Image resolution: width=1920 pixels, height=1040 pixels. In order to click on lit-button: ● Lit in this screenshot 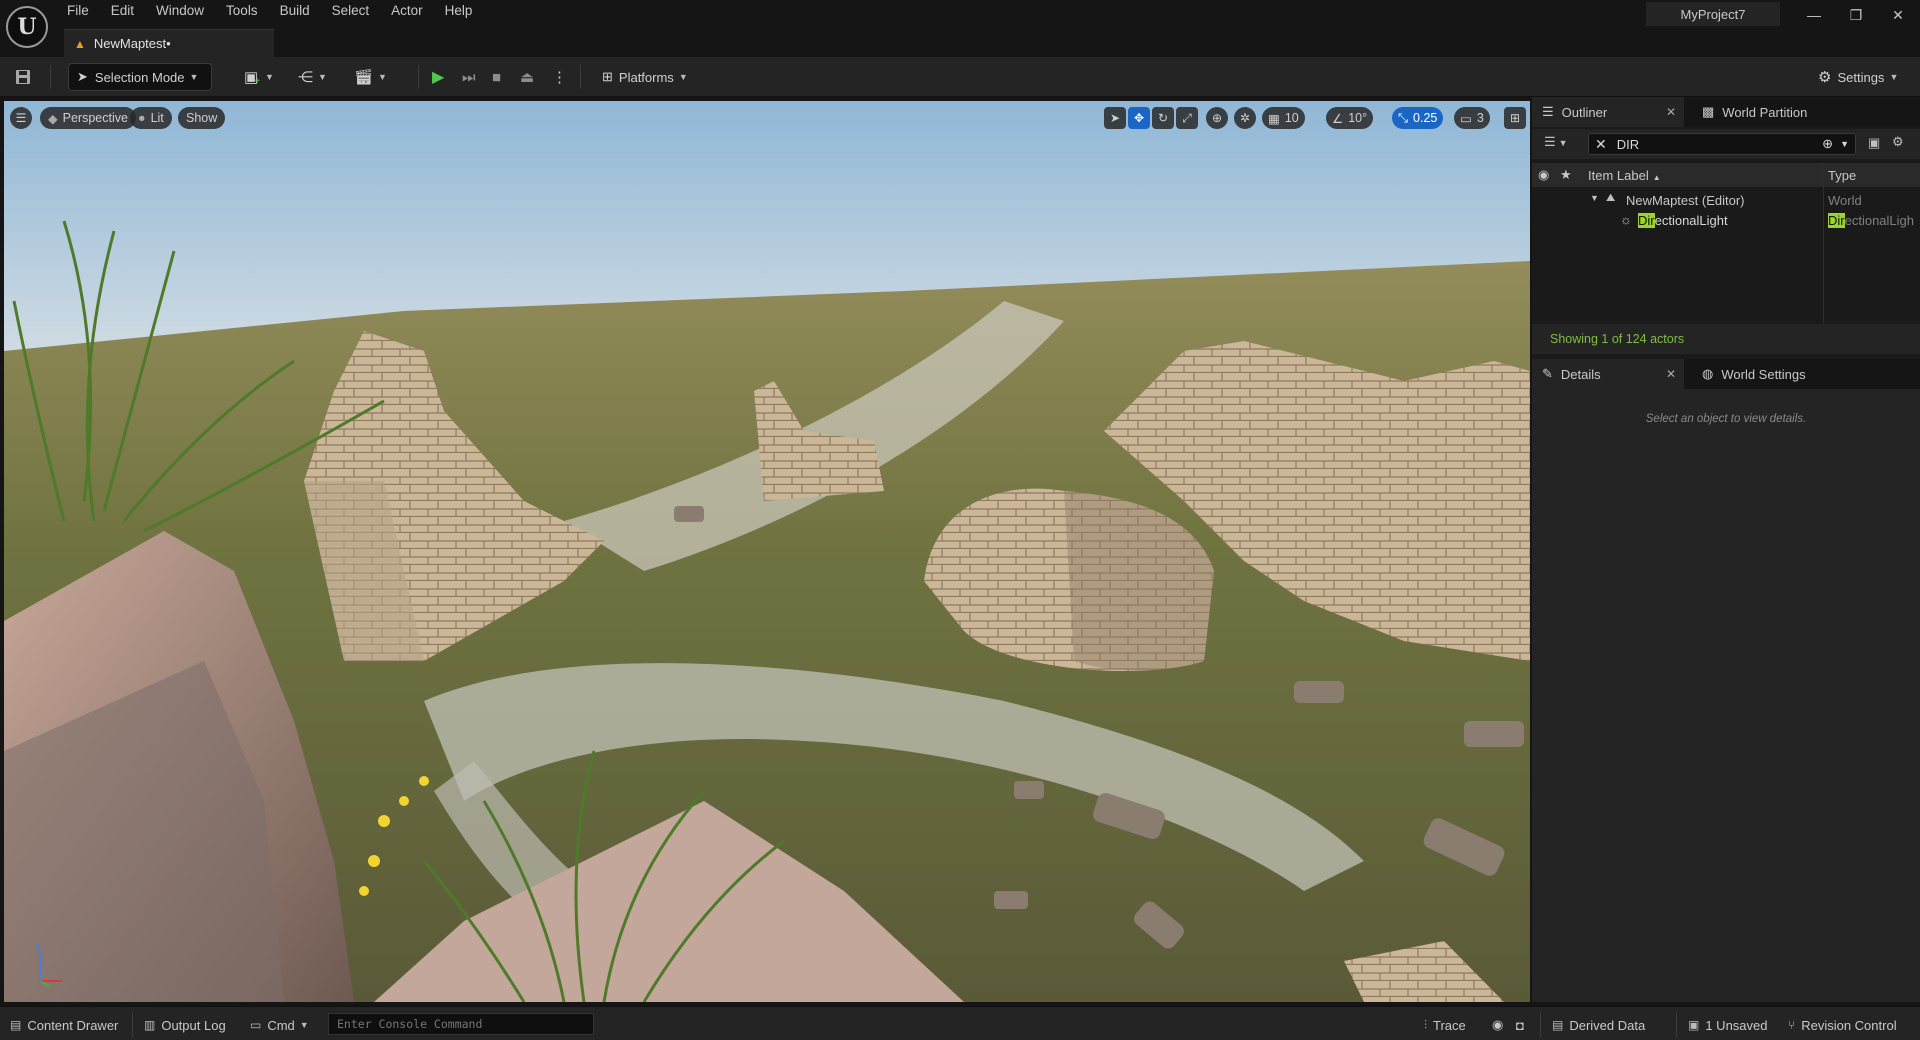, I will do `click(151, 118)`.